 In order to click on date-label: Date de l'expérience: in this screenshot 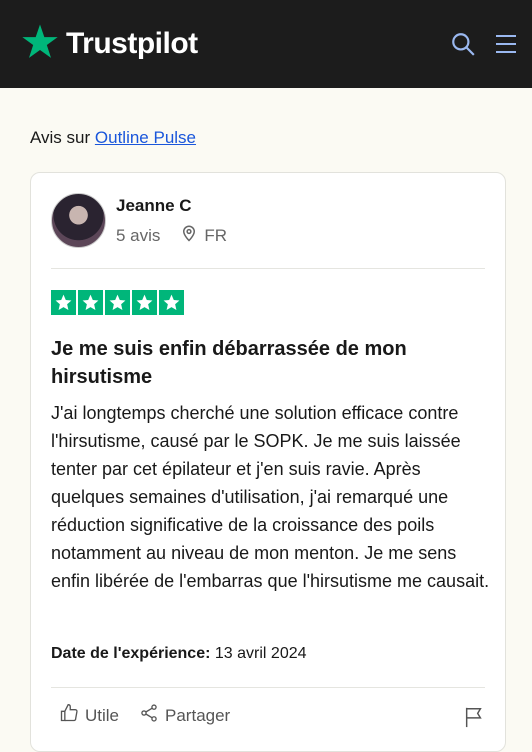, I will do `click(131, 653)`.